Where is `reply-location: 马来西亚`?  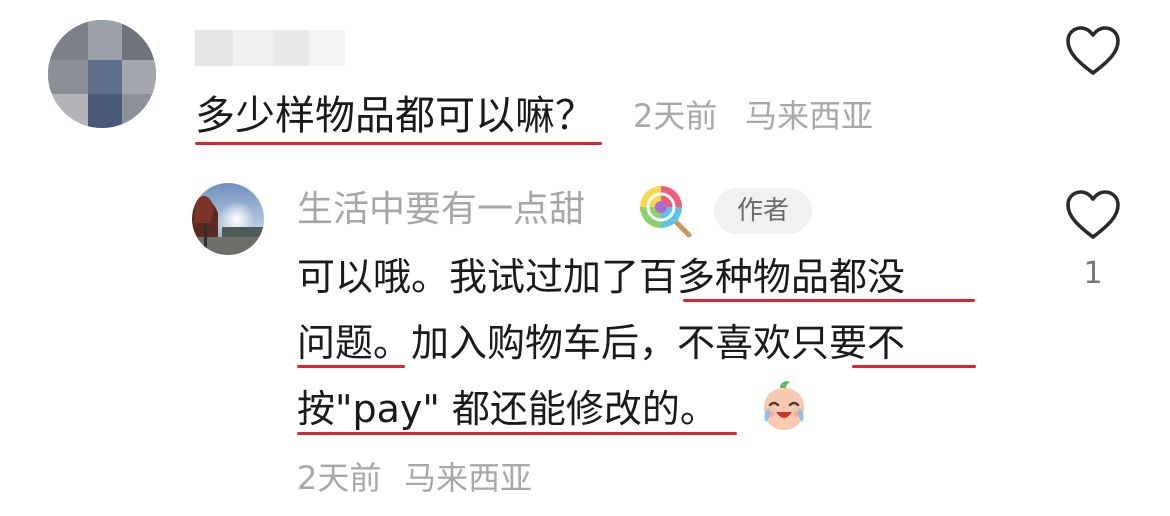
reply-location: 马来西亚 is located at coordinates (468, 478).